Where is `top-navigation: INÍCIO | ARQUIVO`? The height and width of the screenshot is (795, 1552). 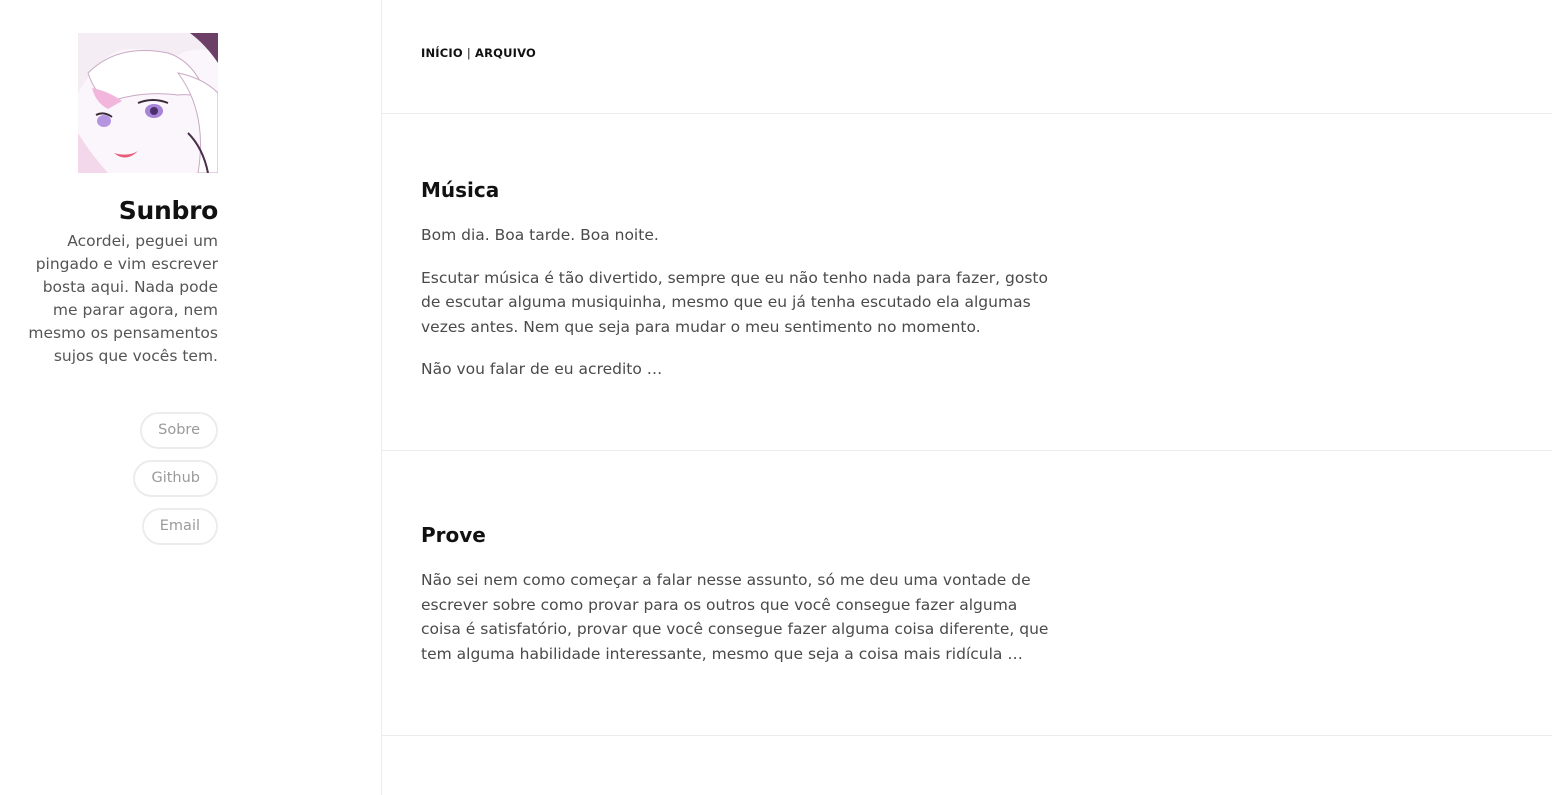
top-navigation: INÍCIO | ARQUIVO is located at coordinates (967, 57).